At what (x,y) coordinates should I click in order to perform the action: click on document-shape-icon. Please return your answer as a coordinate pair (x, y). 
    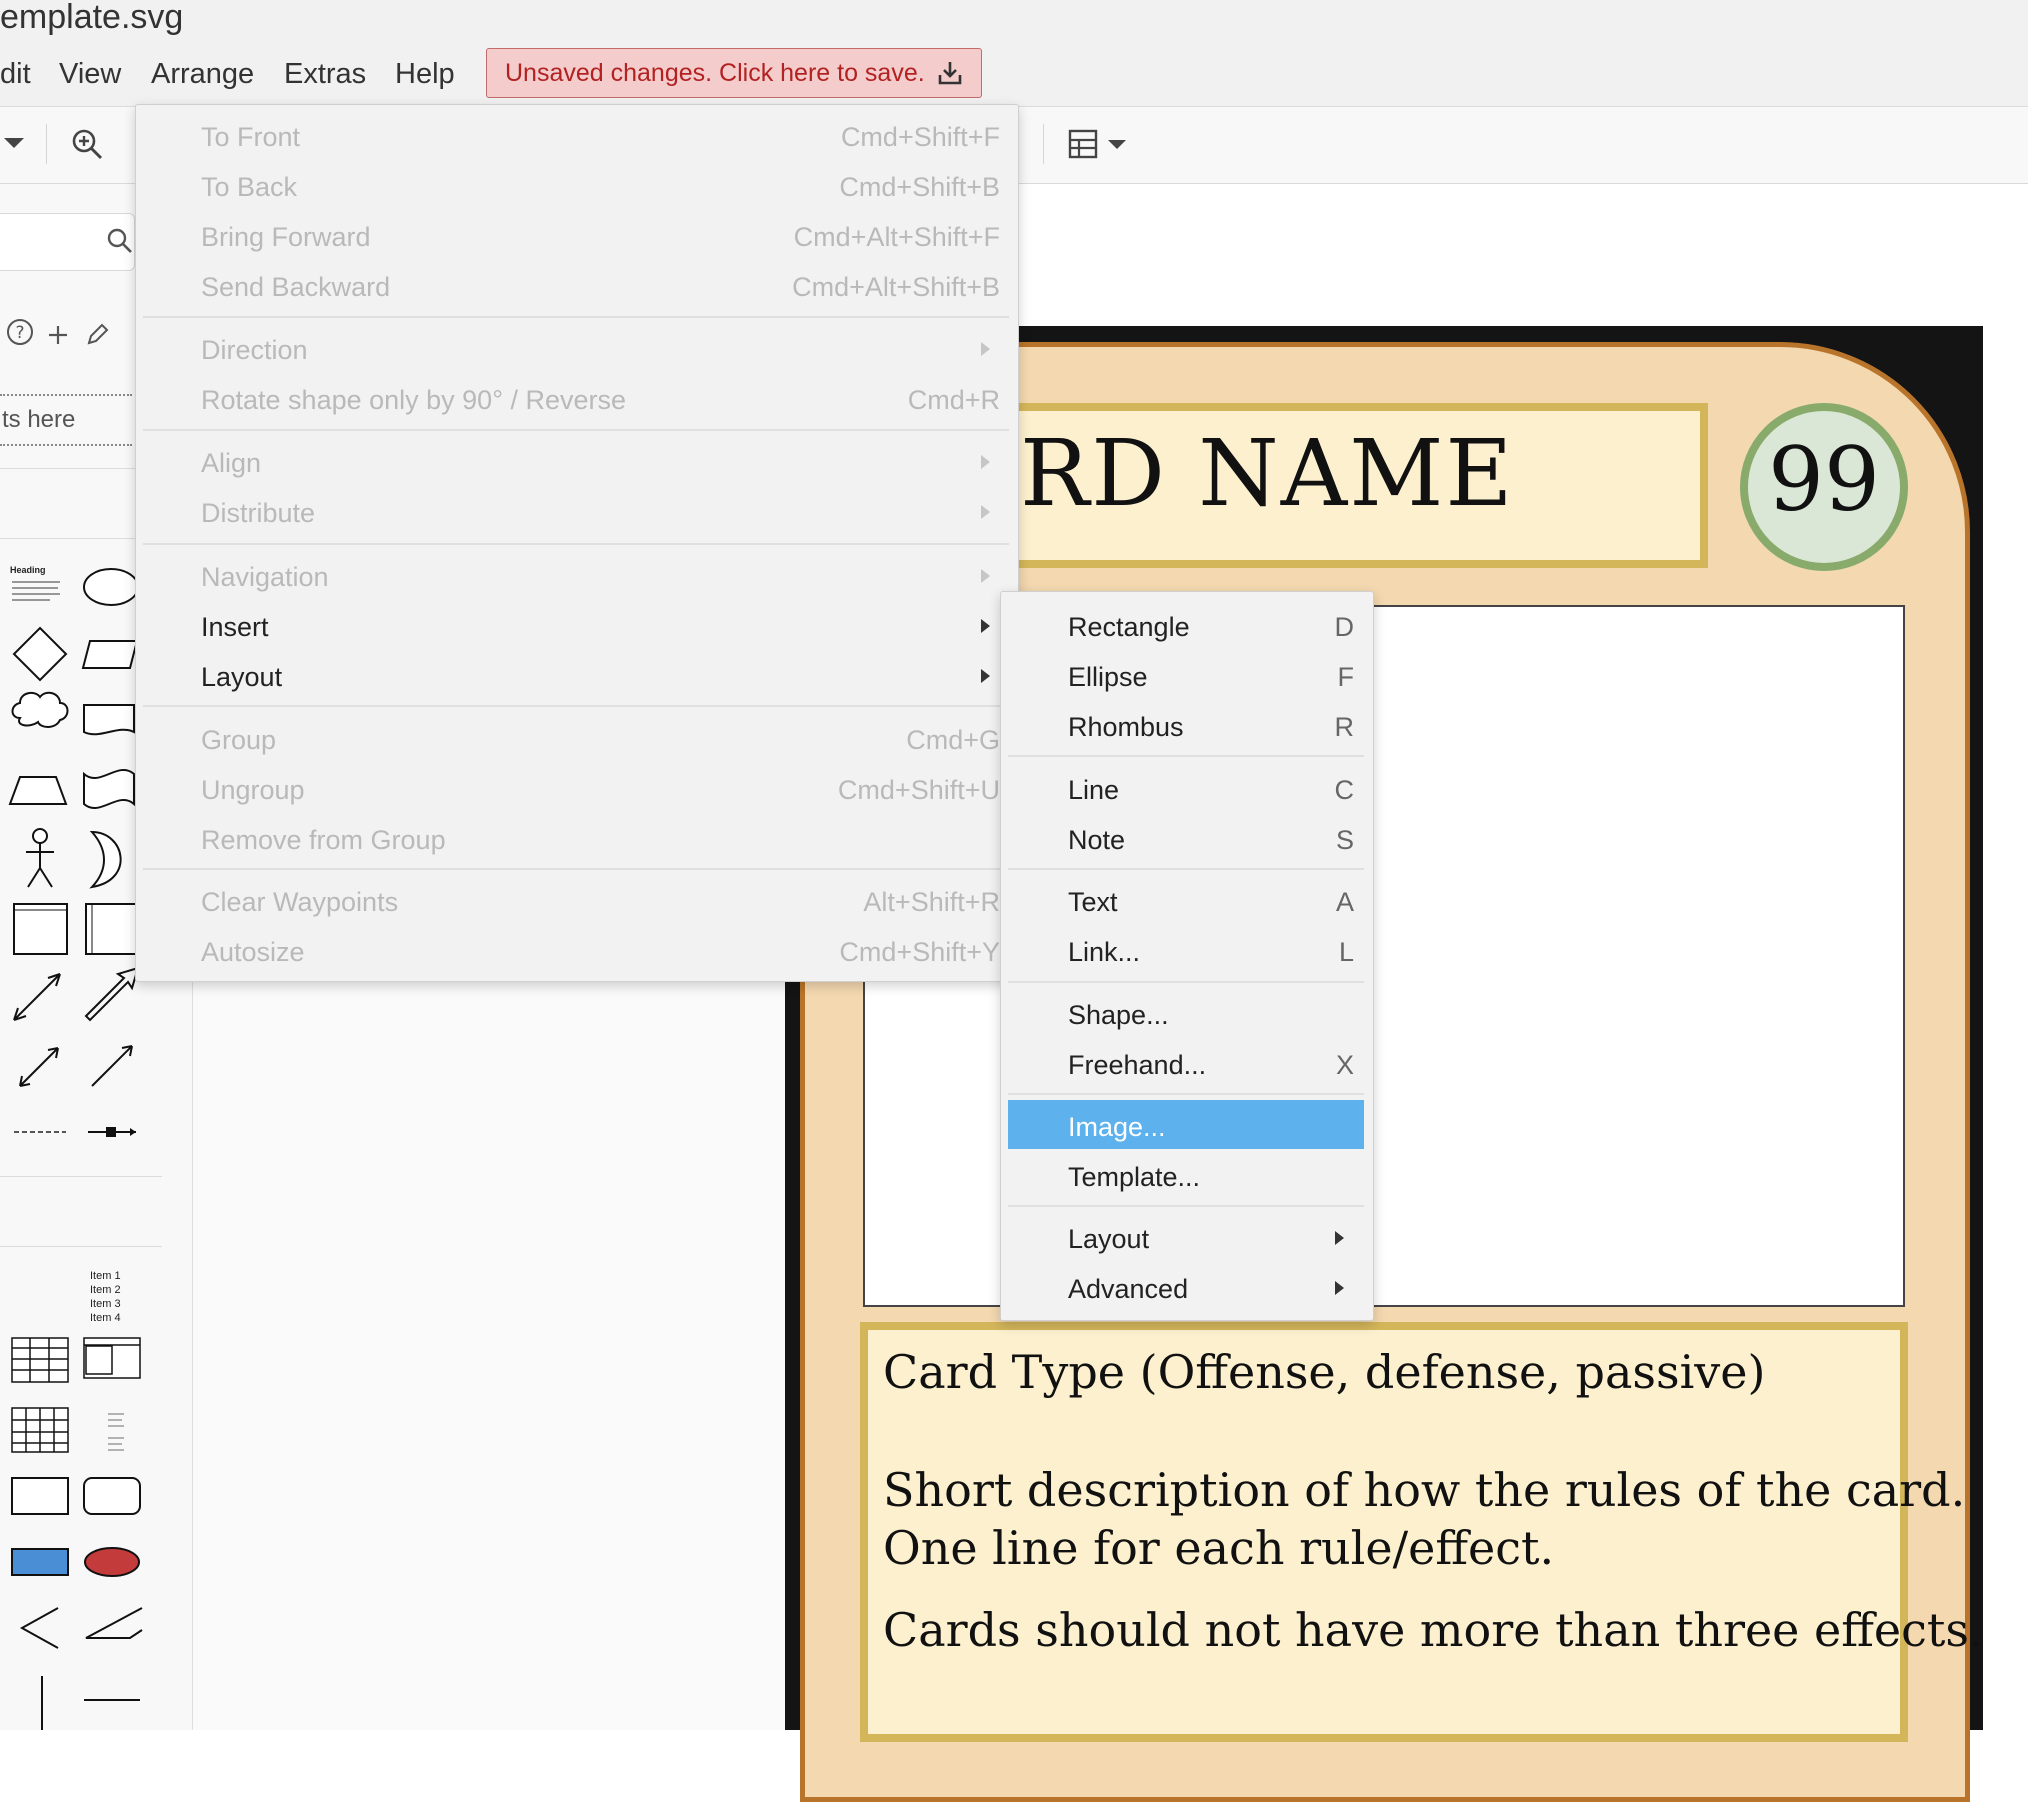
    Looking at the image, I should click on (109, 720).